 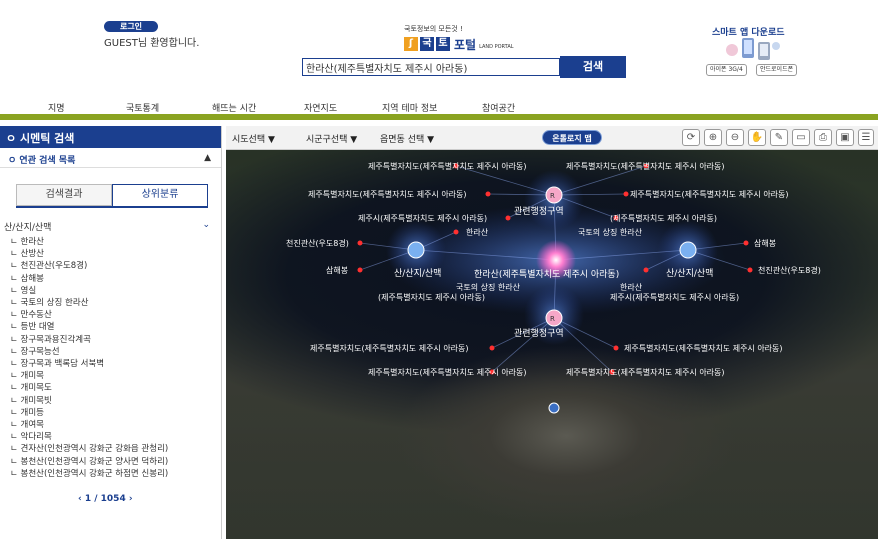 I want to click on list-item: ㄴ 개미목빗, so click(x=115, y=401).